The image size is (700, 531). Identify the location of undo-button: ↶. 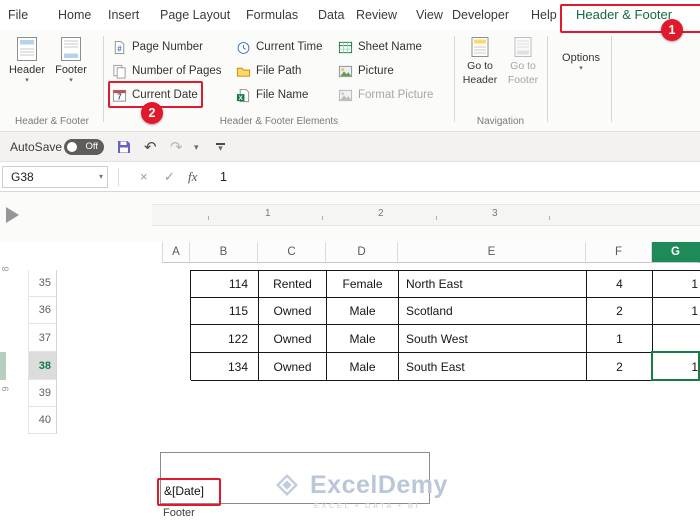
(150, 147).